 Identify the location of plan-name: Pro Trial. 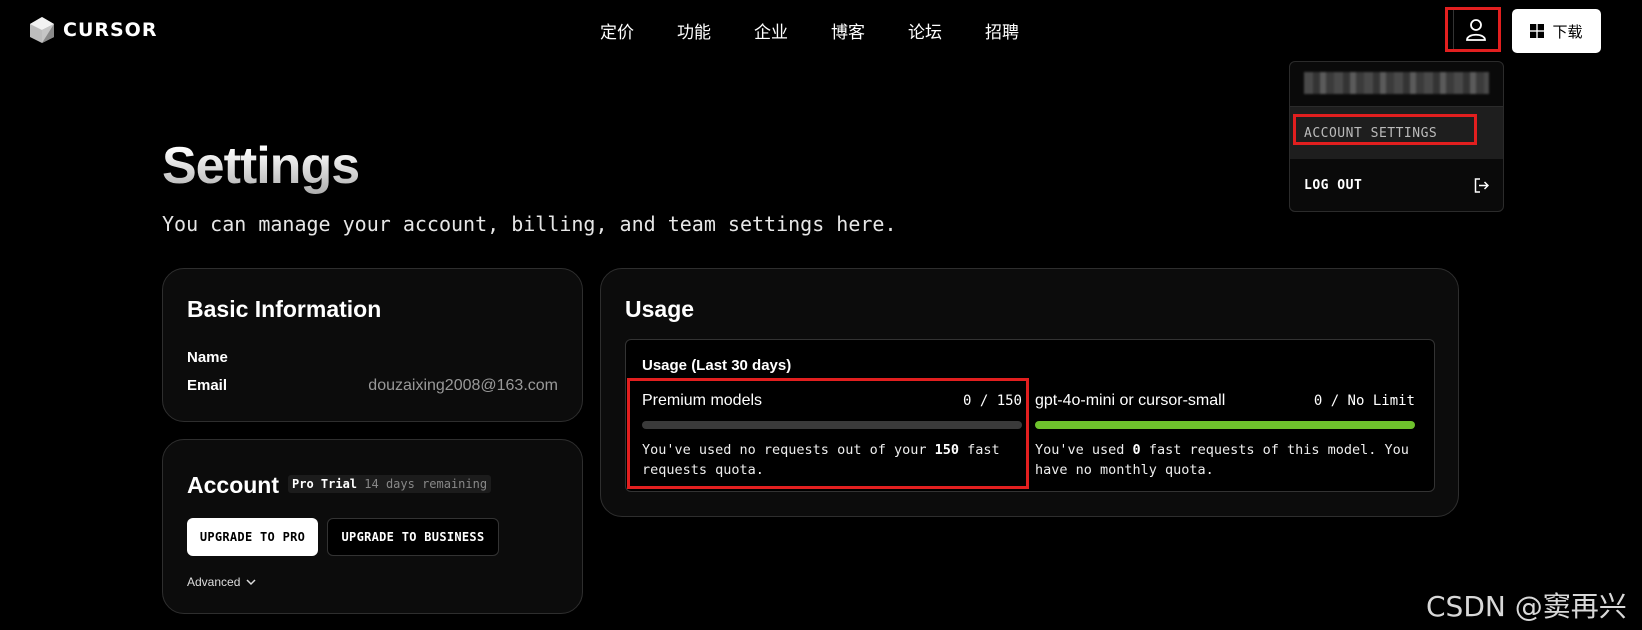
(325, 484).